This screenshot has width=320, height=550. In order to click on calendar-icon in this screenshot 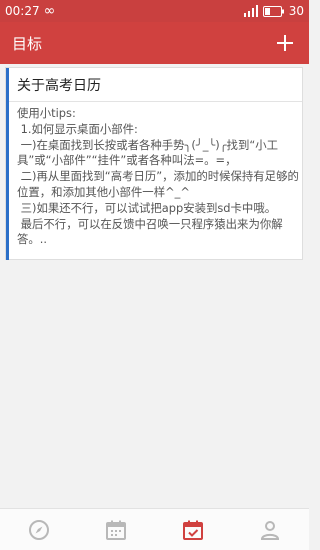, I will do `click(115, 530)`.